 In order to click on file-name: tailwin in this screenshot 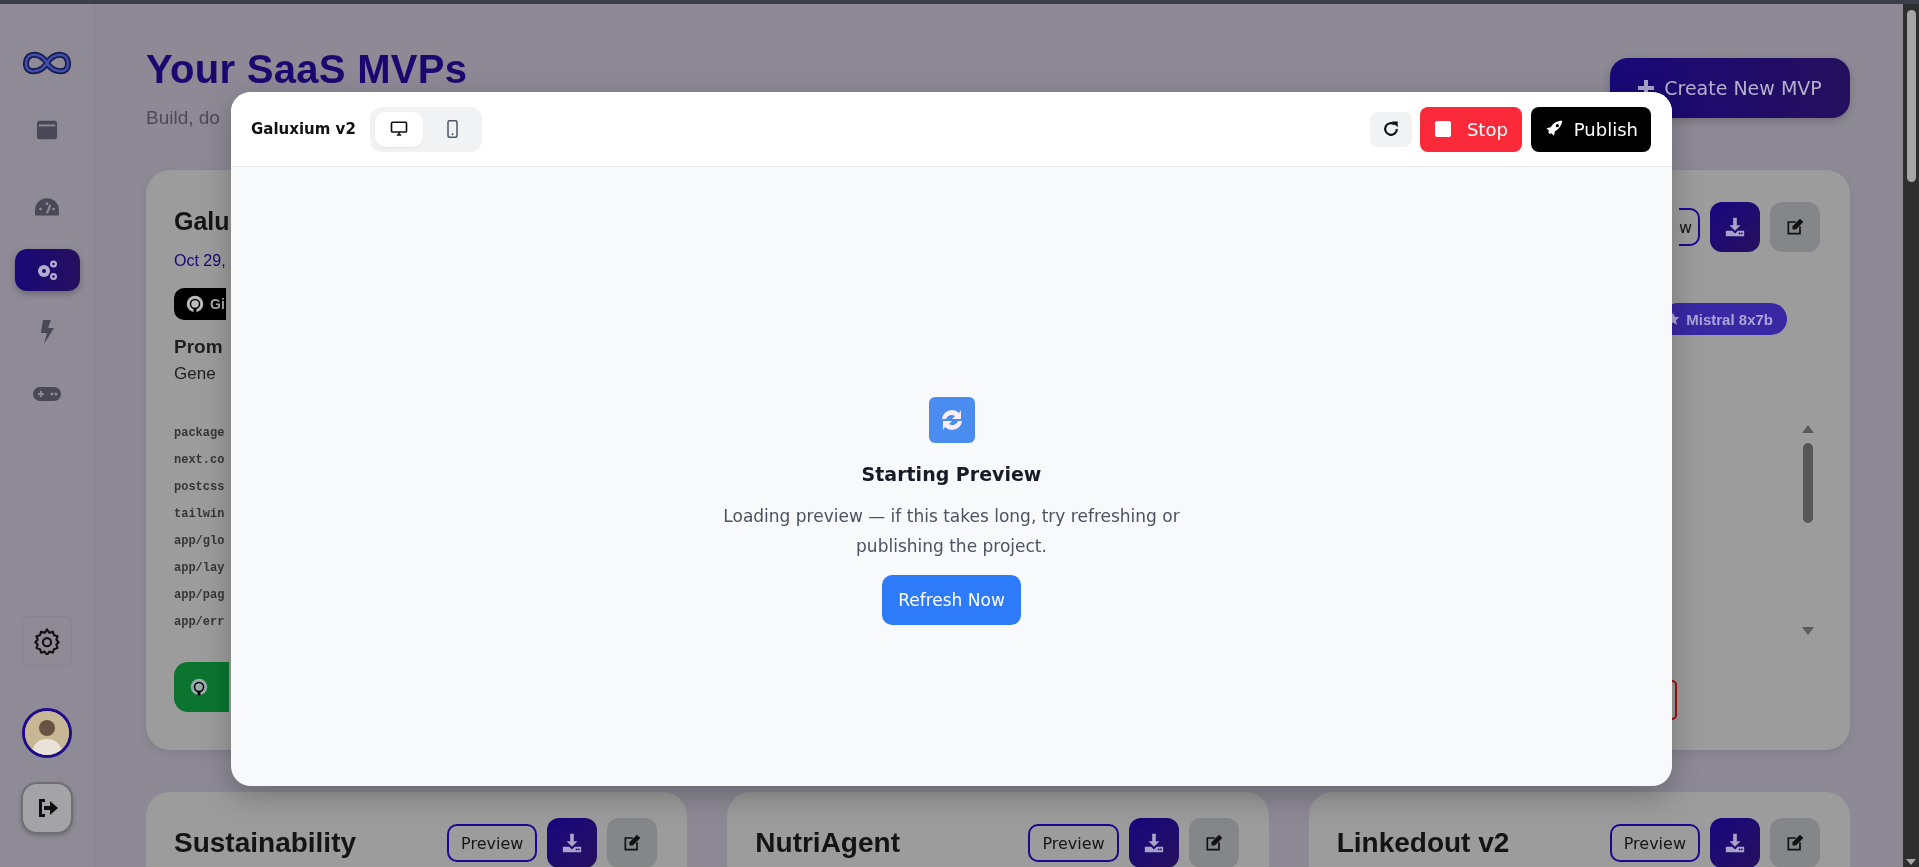, I will do `click(199, 514)`.